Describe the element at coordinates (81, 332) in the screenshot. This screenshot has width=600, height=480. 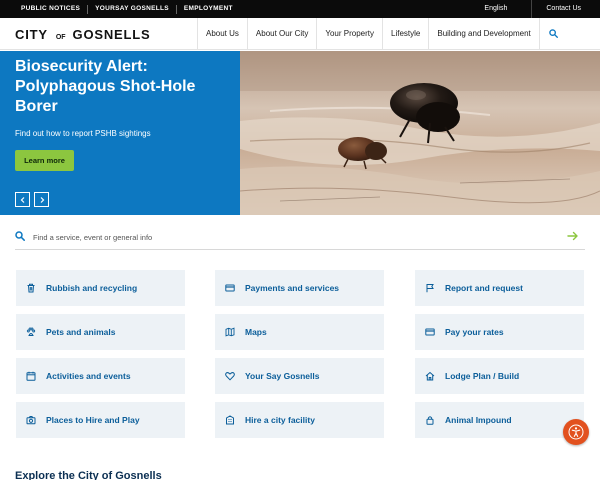
I see `tile-label: Pets and animals` at that location.